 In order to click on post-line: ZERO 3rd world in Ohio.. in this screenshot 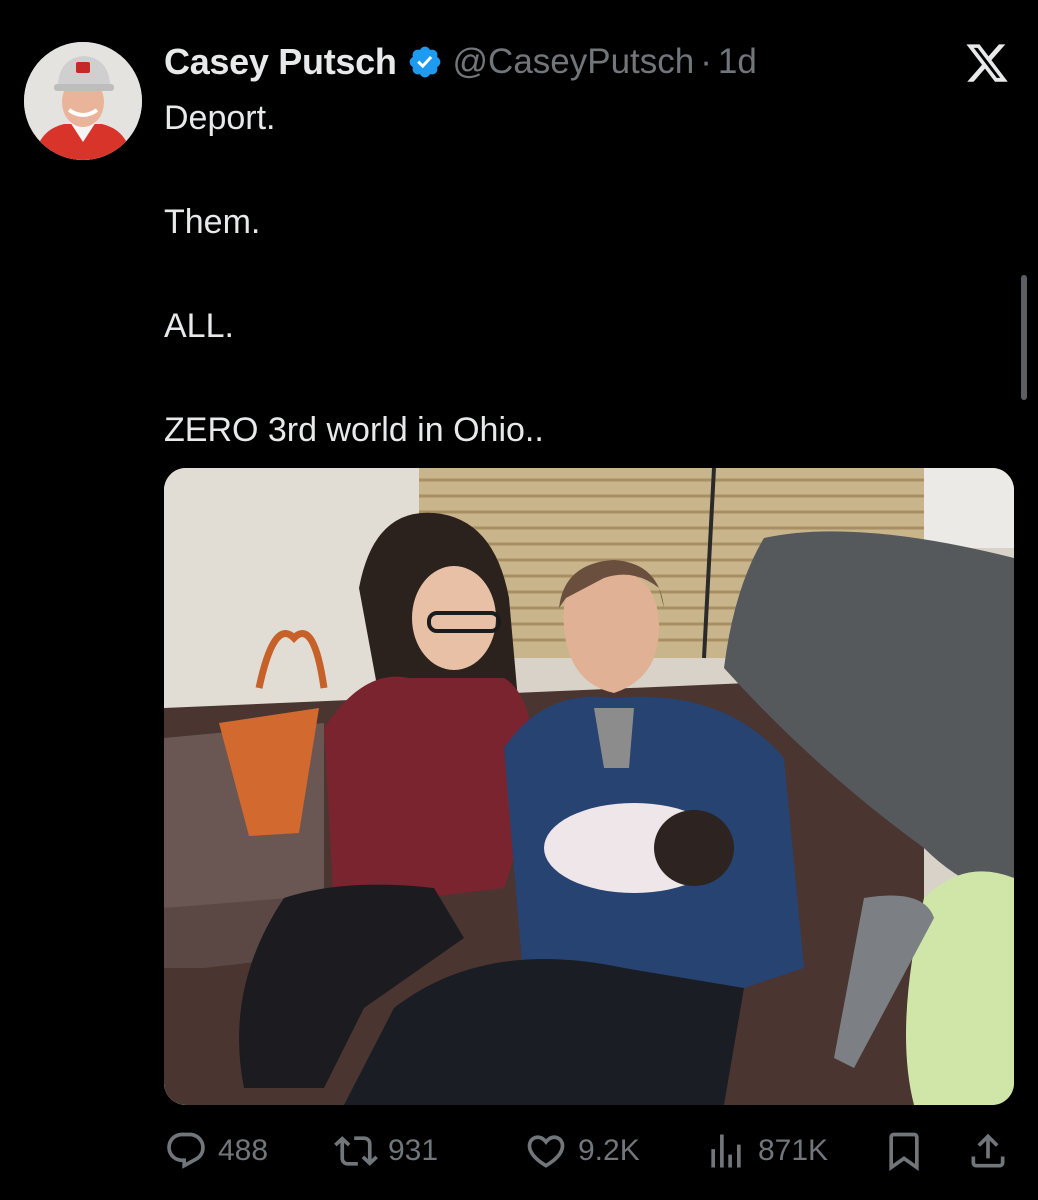, I will do `click(354, 430)`.